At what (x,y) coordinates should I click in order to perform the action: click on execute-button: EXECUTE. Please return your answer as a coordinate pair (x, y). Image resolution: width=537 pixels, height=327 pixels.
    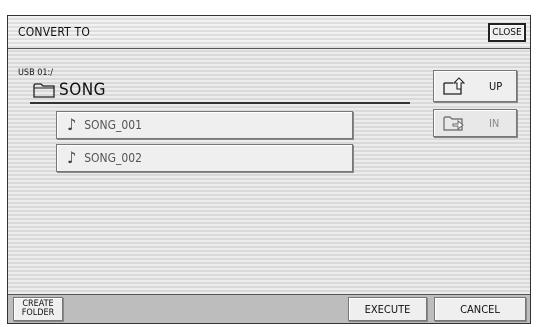
    Looking at the image, I should click on (387, 309).